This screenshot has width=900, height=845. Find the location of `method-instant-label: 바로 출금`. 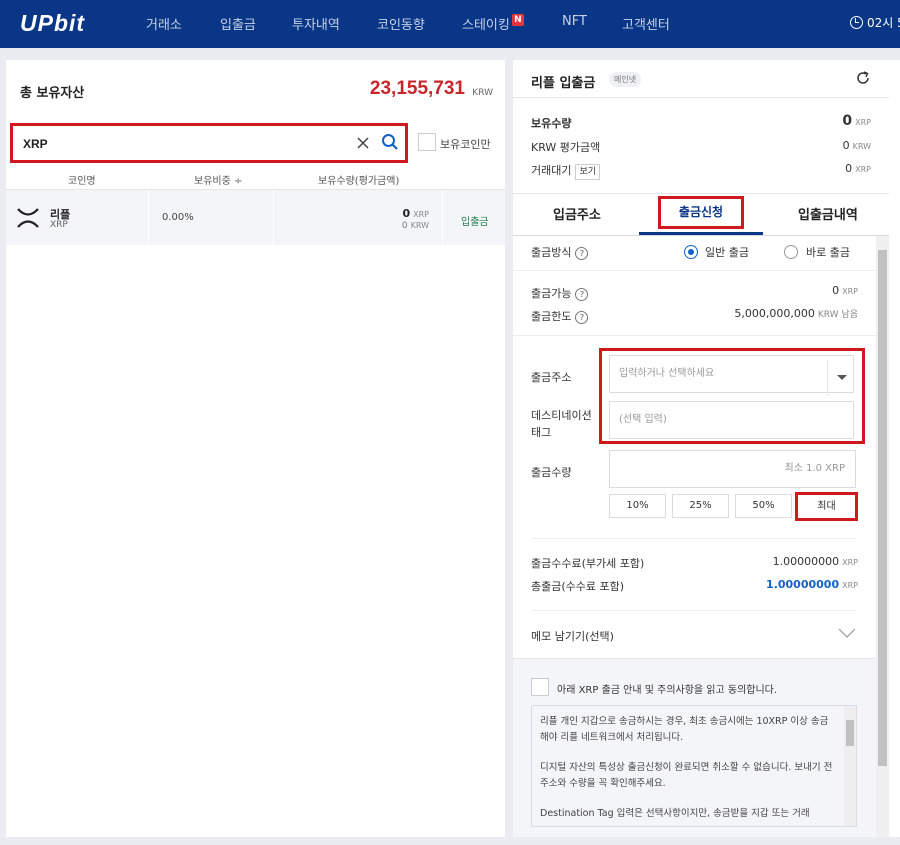

method-instant-label: 바로 출금 is located at coordinates (828, 252).